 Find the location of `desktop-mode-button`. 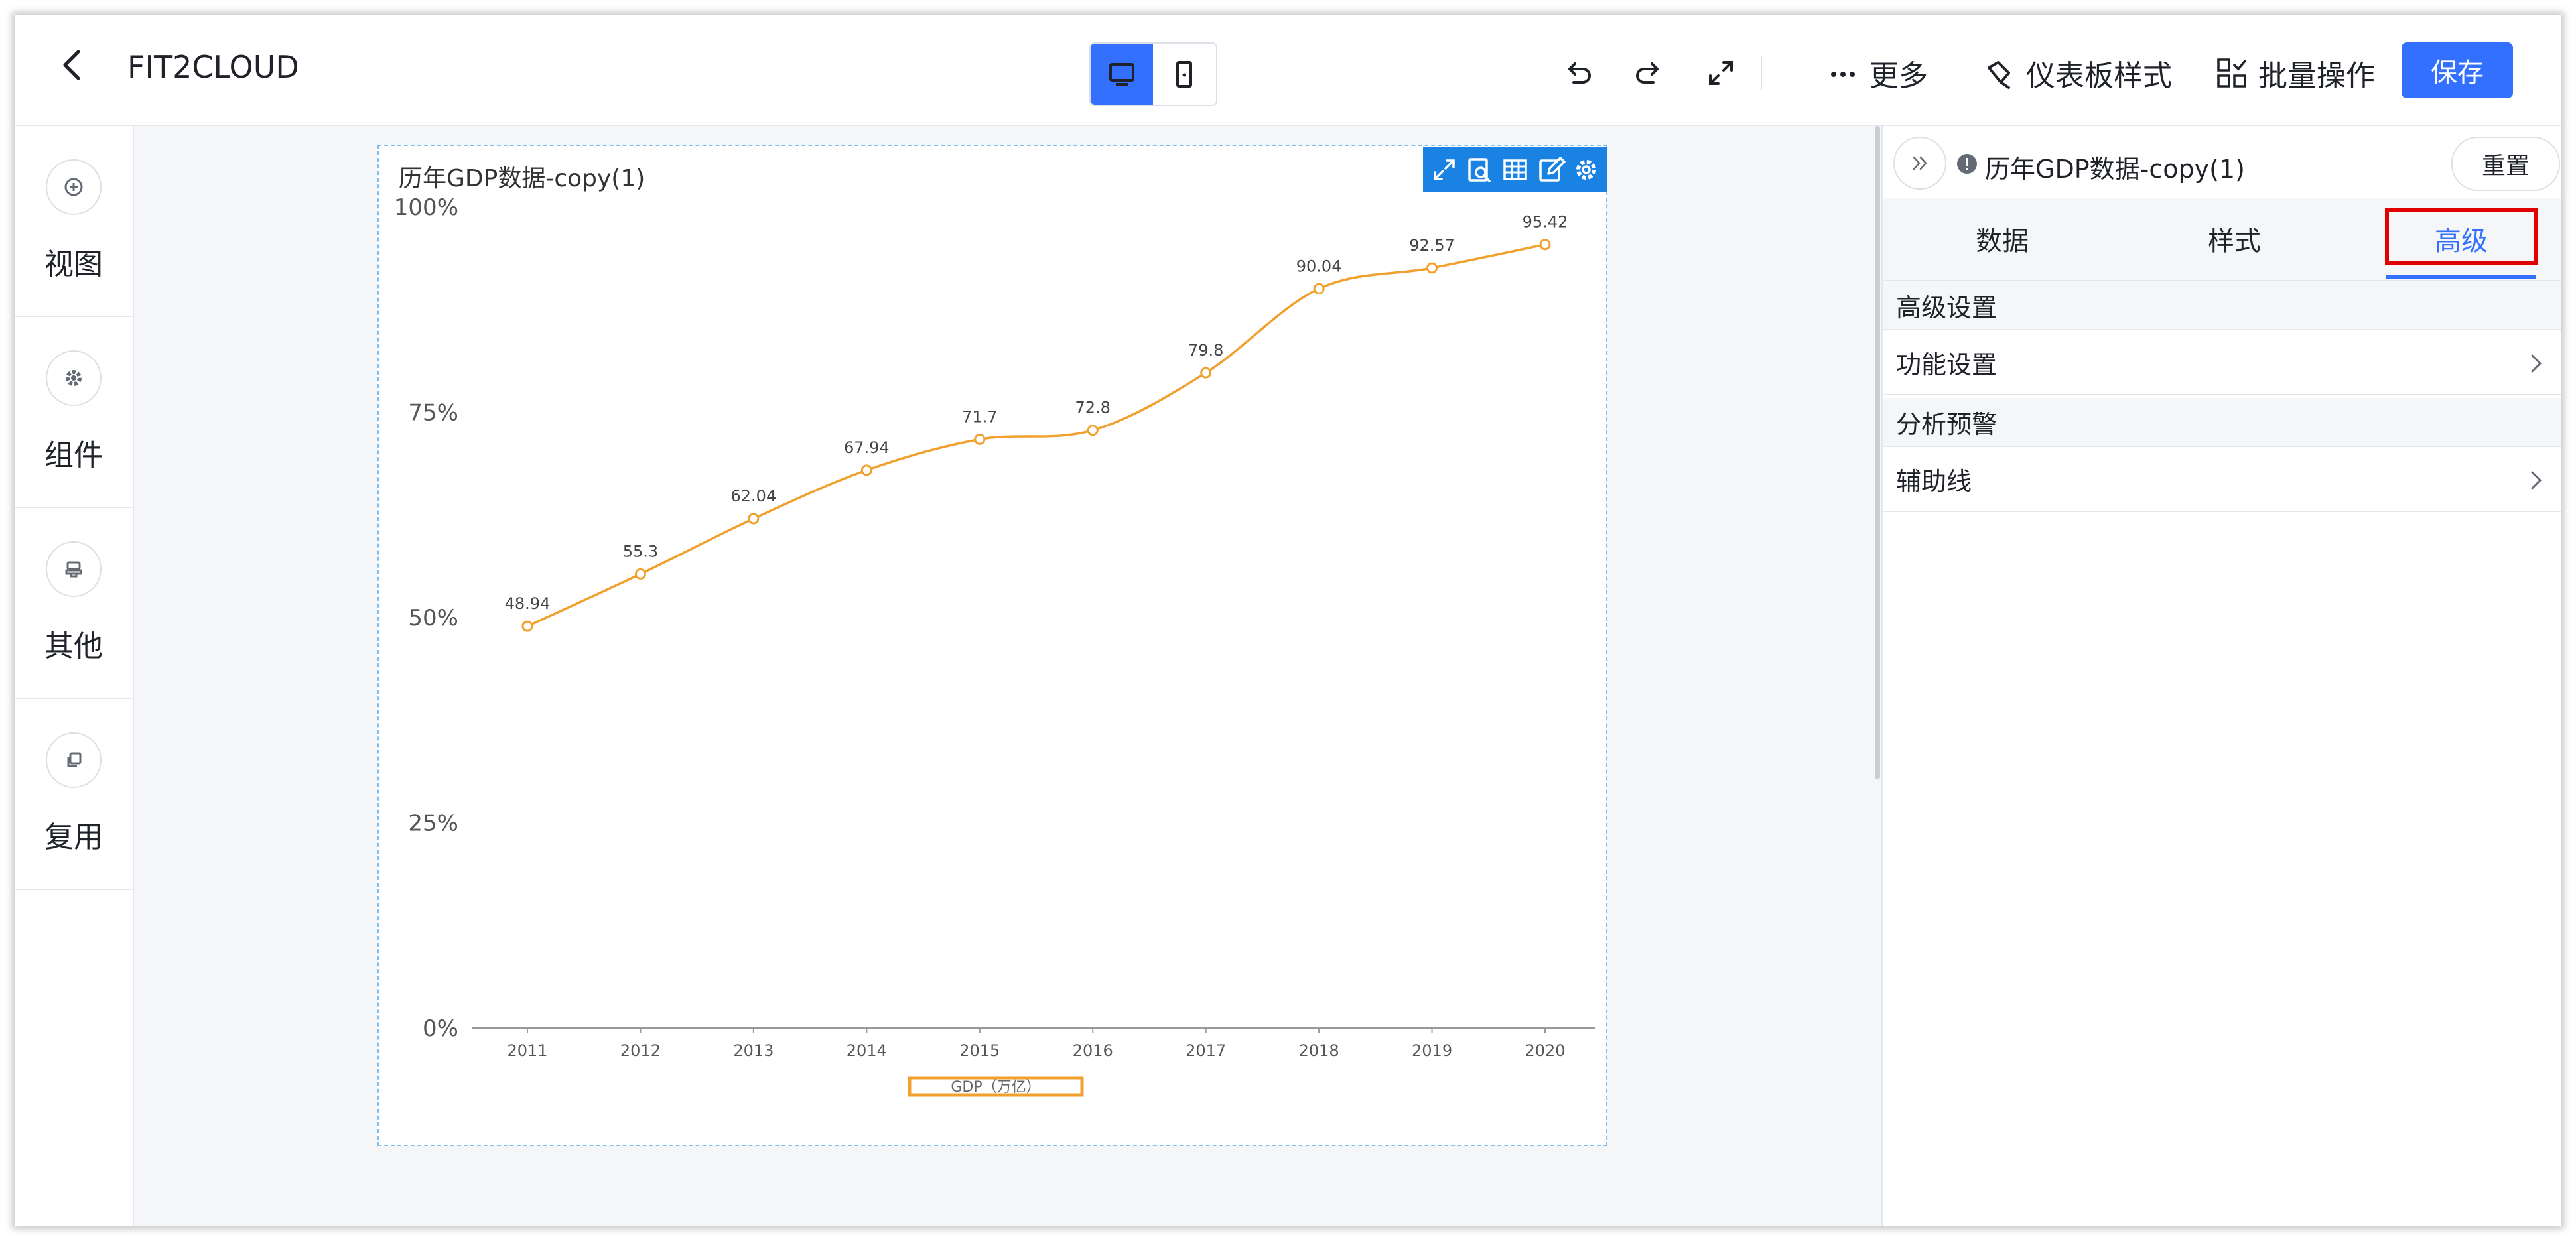

desktop-mode-button is located at coordinates (1122, 74).